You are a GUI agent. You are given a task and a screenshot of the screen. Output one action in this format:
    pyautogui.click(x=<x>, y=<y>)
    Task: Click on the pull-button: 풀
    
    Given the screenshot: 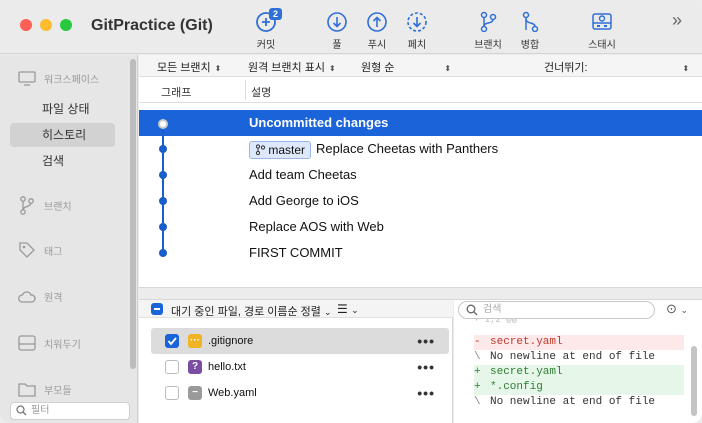 What is the action you would take?
    pyautogui.click(x=337, y=30)
    